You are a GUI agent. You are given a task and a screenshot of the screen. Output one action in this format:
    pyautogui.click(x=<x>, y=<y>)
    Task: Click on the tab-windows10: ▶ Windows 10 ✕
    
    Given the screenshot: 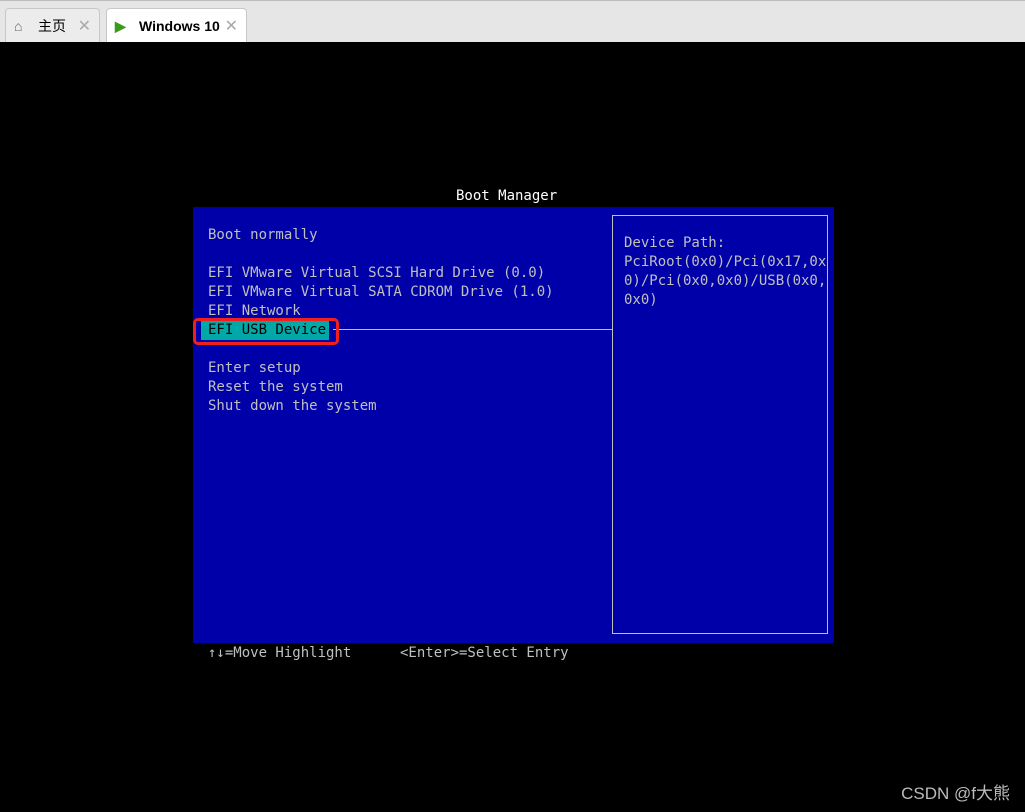 What is the action you would take?
    pyautogui.click(x=176, y=25)
    